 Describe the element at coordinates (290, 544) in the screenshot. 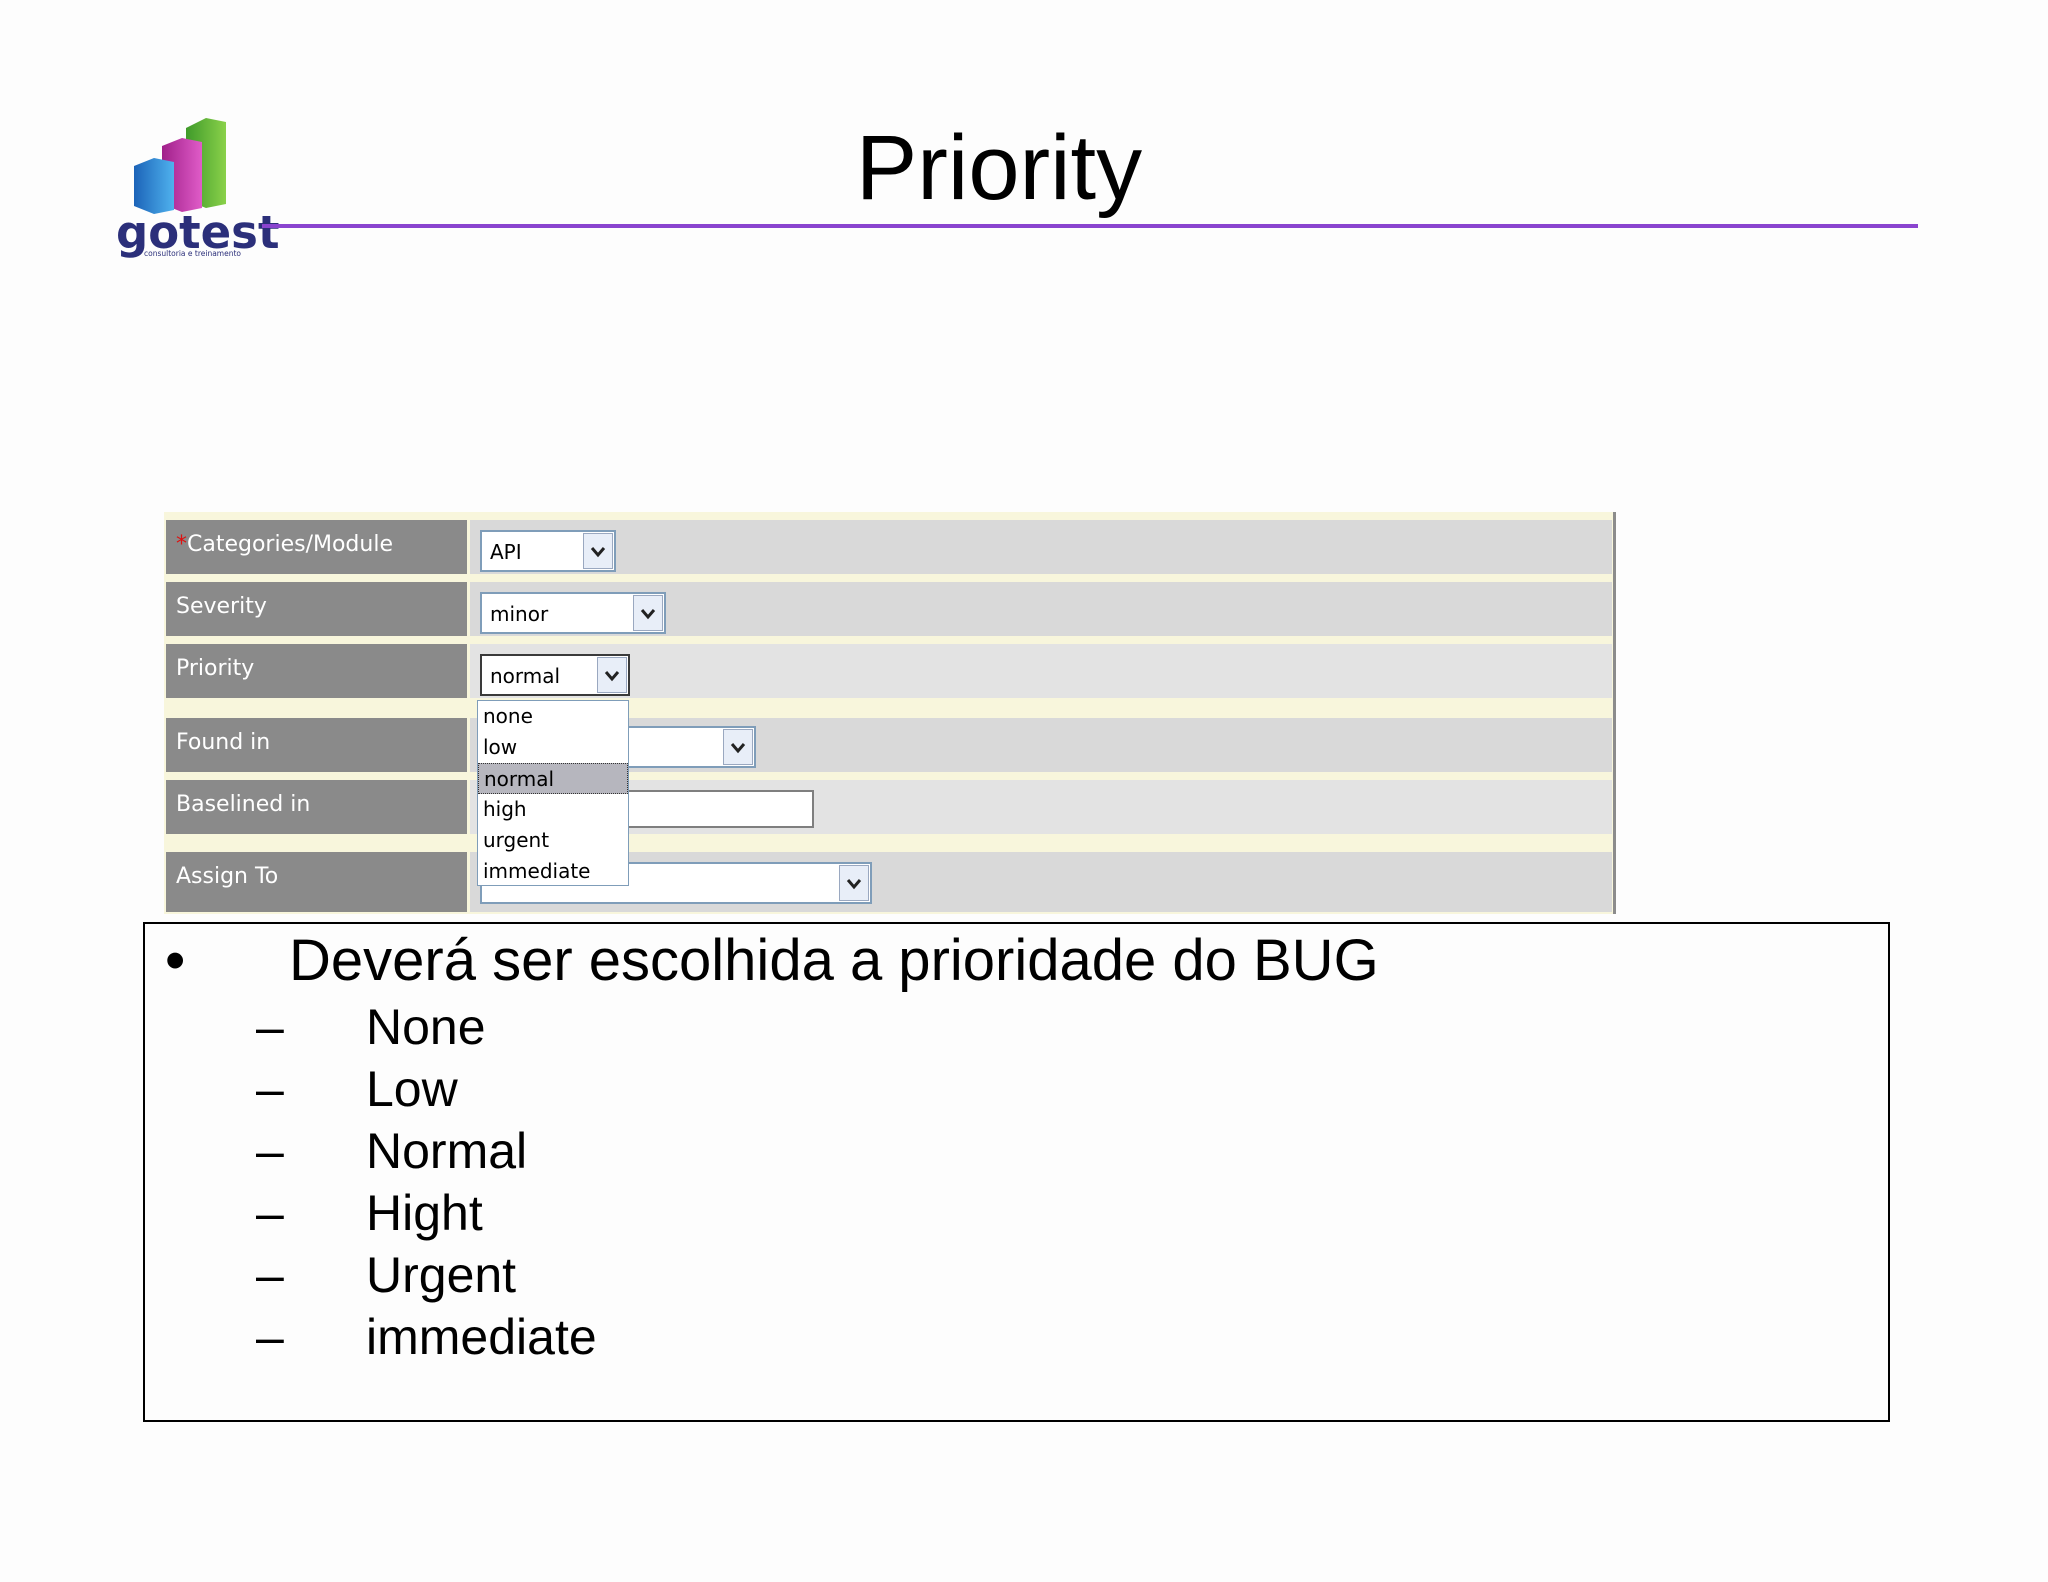

I see `field-label-categories-text: Categories/Module` at that location.